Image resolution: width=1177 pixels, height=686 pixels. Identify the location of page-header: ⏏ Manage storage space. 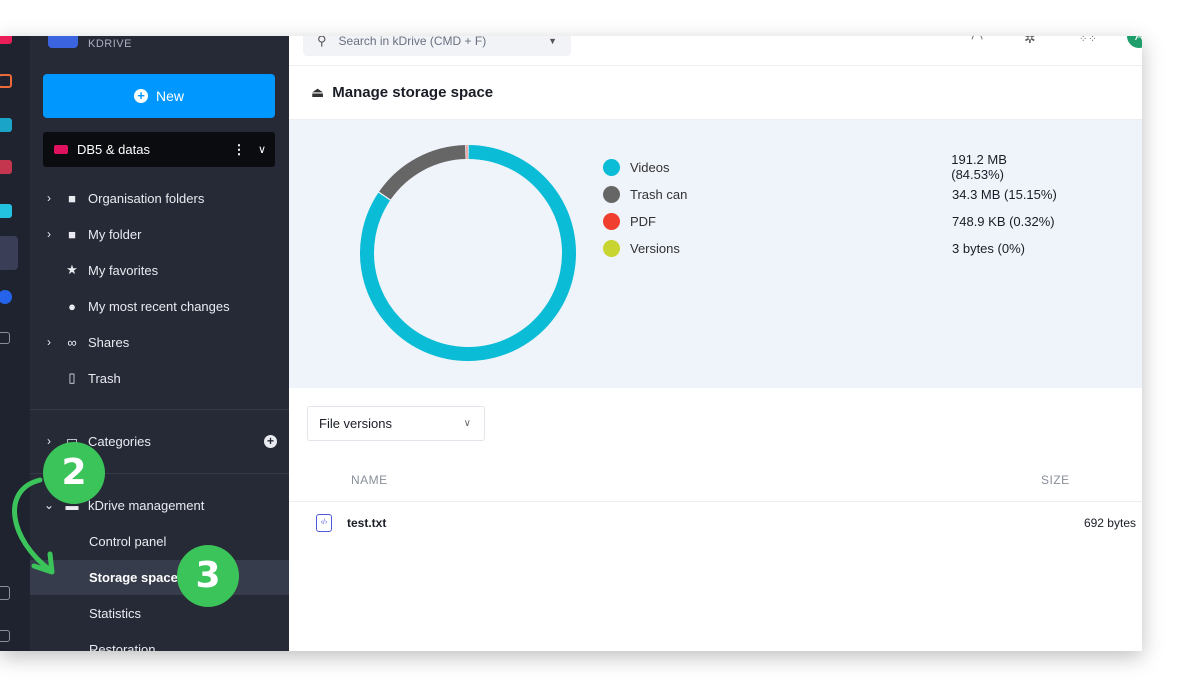
(715, 93).